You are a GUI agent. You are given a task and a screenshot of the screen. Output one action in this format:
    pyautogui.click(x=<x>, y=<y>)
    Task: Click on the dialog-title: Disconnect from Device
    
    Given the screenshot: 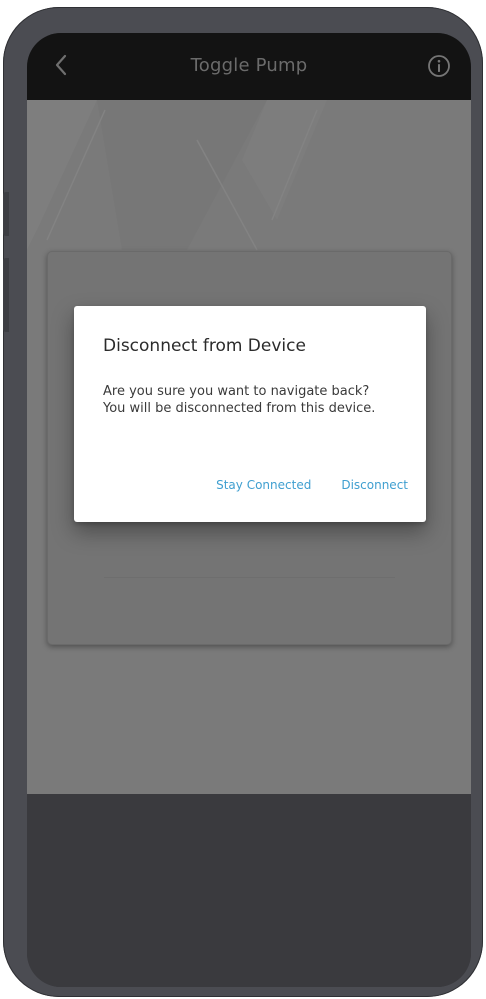 What is the action you would take?
    pyautogui.click(x=204, y=346)
    